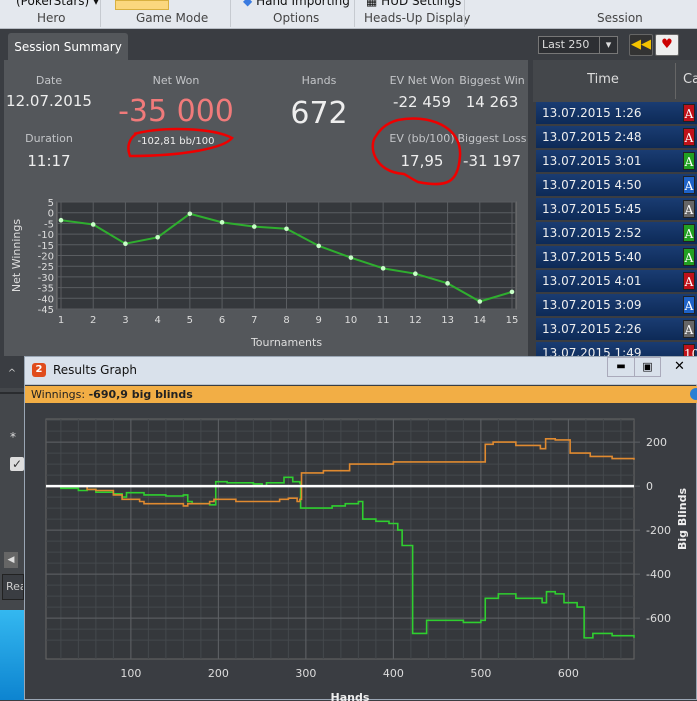  I want to click on x-tick-label: 15, so click(512, 320).